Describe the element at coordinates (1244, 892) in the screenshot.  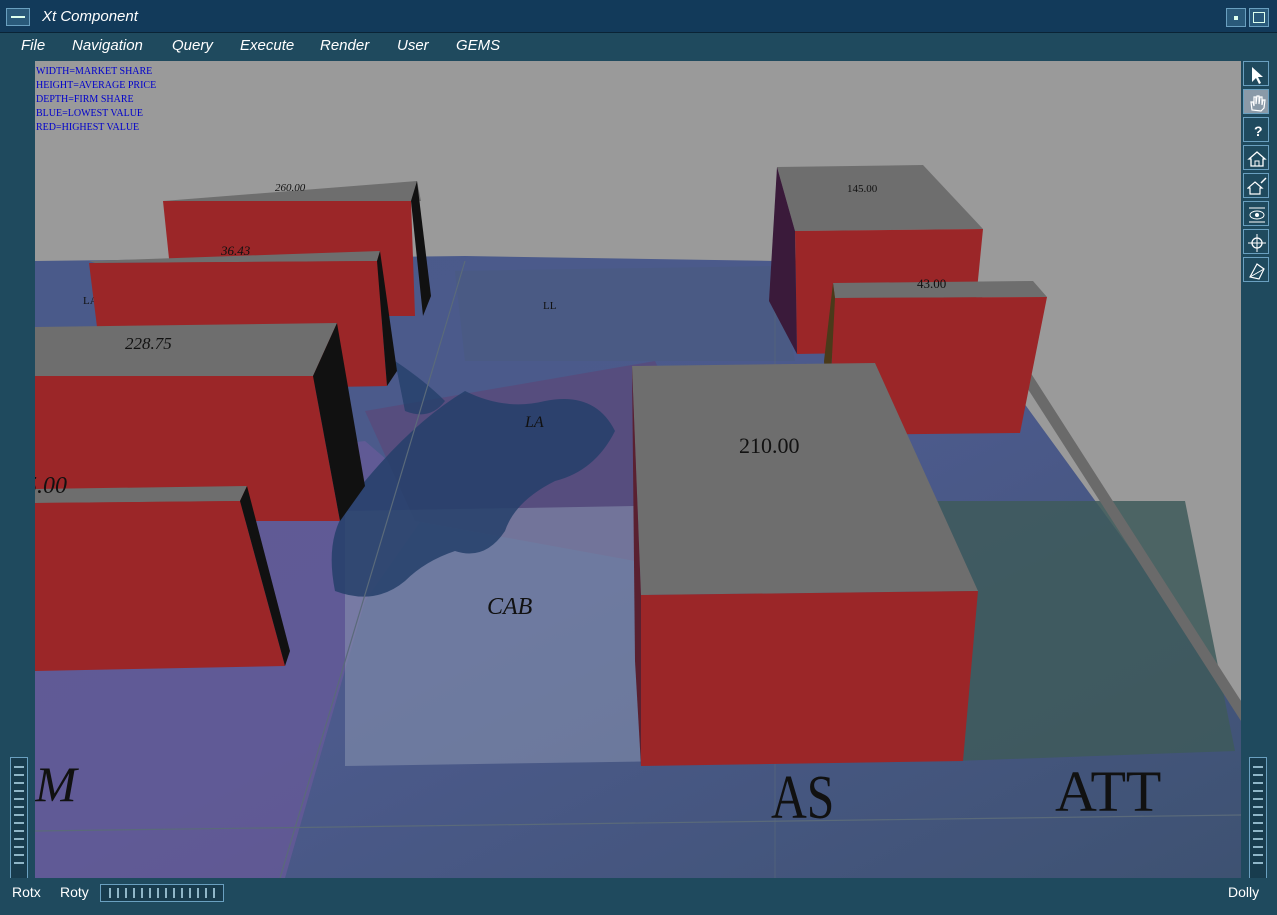
I see `dolly-label: Dolly` at that location.